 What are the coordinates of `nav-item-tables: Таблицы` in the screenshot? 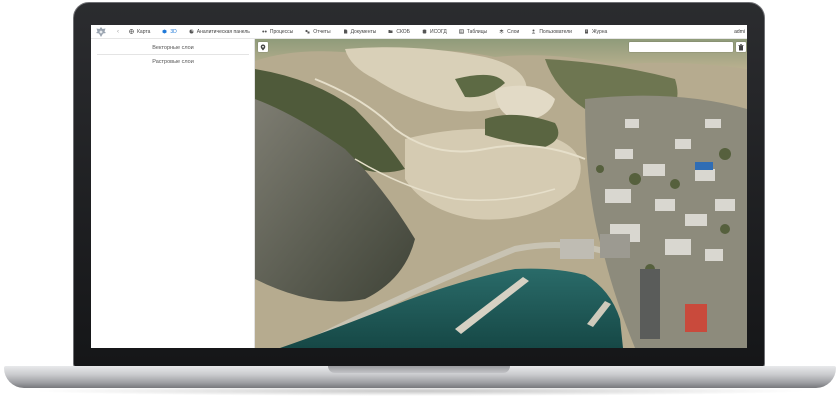 It's located at (473, 32).